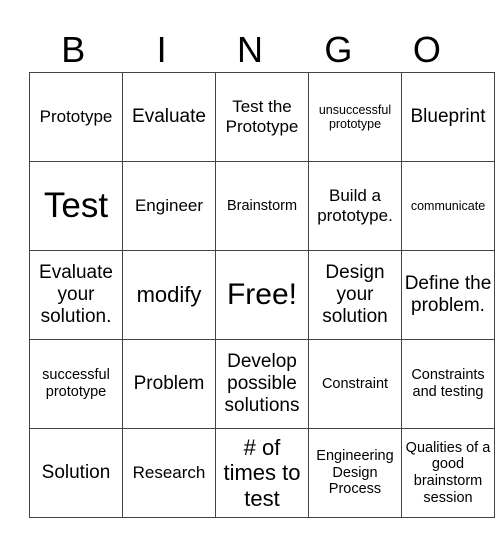  What do you see at coordinates (448, 384) in the screenshot?
I see `bingo-cell: Constraints and testing` at bounding box center [448, 384].